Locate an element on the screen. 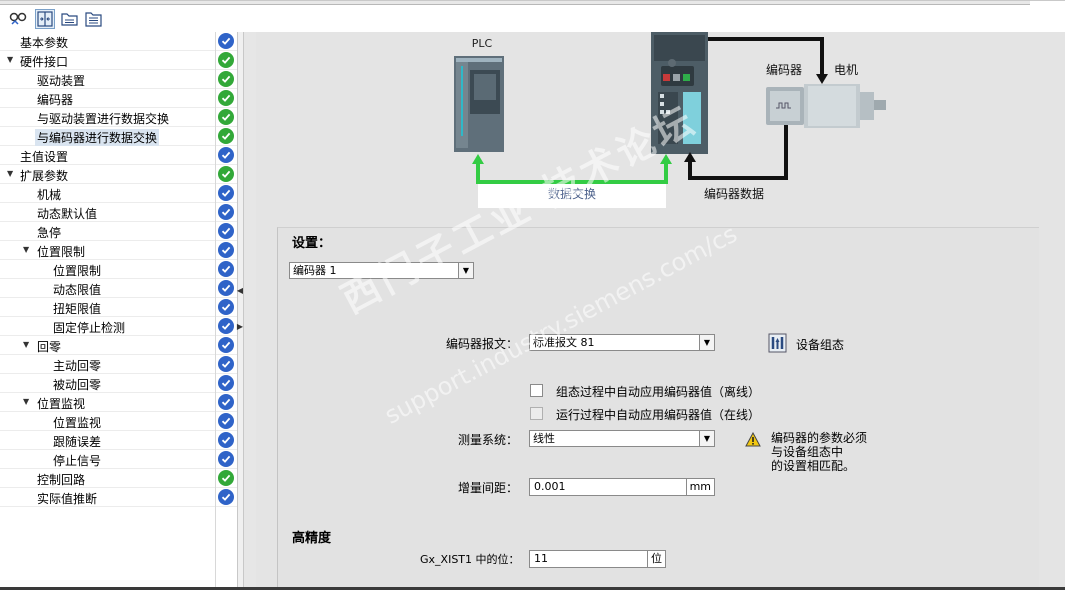 The width and height of the screenshot is (1065, 590). settings-title: 设置： is located at coordinates (312, 243).